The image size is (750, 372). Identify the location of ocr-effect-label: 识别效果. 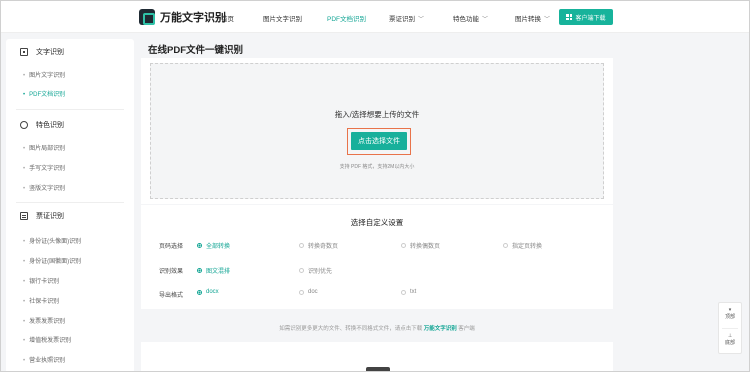
(171, 272).